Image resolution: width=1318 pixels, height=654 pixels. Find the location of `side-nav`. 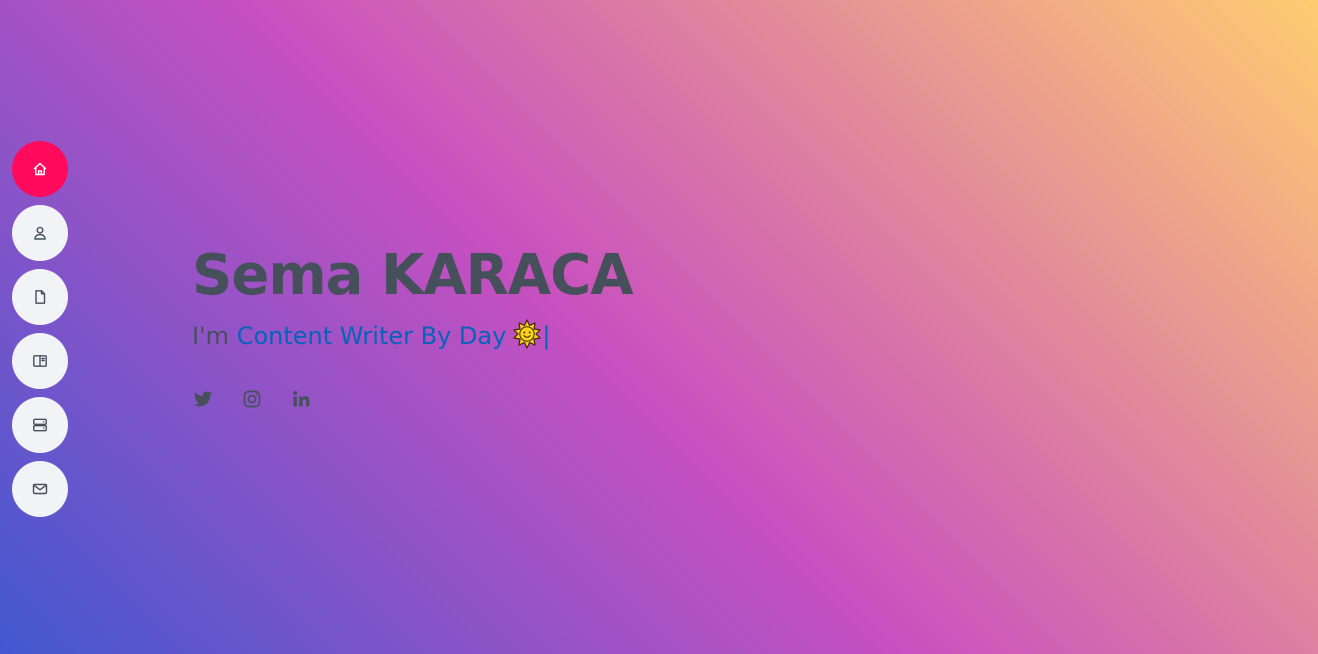

side-nav is located at coordinates (40, 329).